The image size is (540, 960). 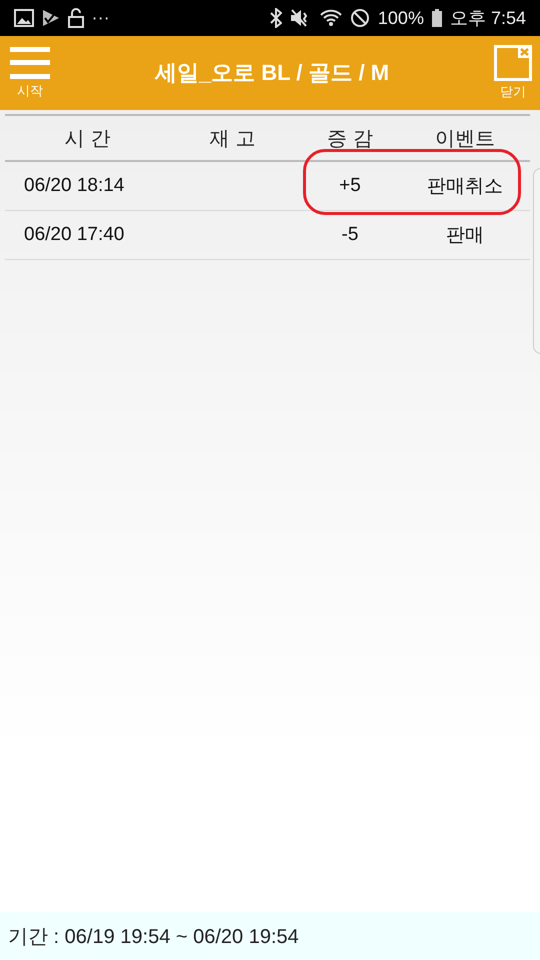 I want to click on check-icon, so click(x=51, y=18).